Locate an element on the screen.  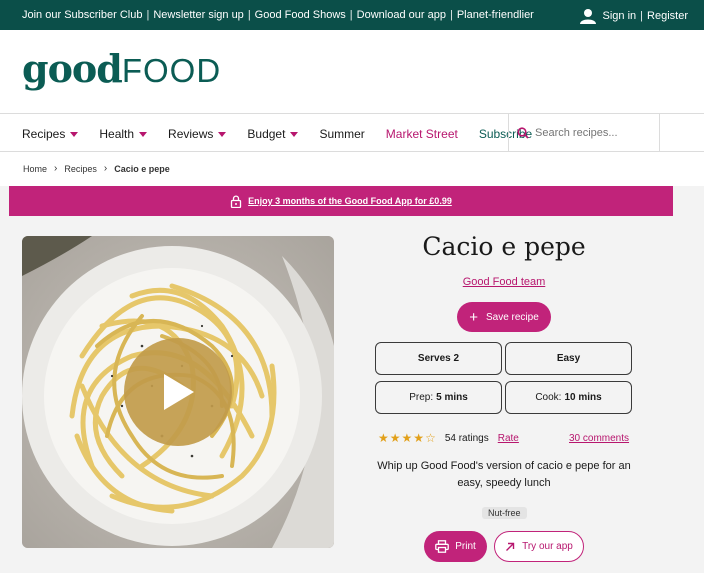
print-button: Print is located at coordinates (455, 546).